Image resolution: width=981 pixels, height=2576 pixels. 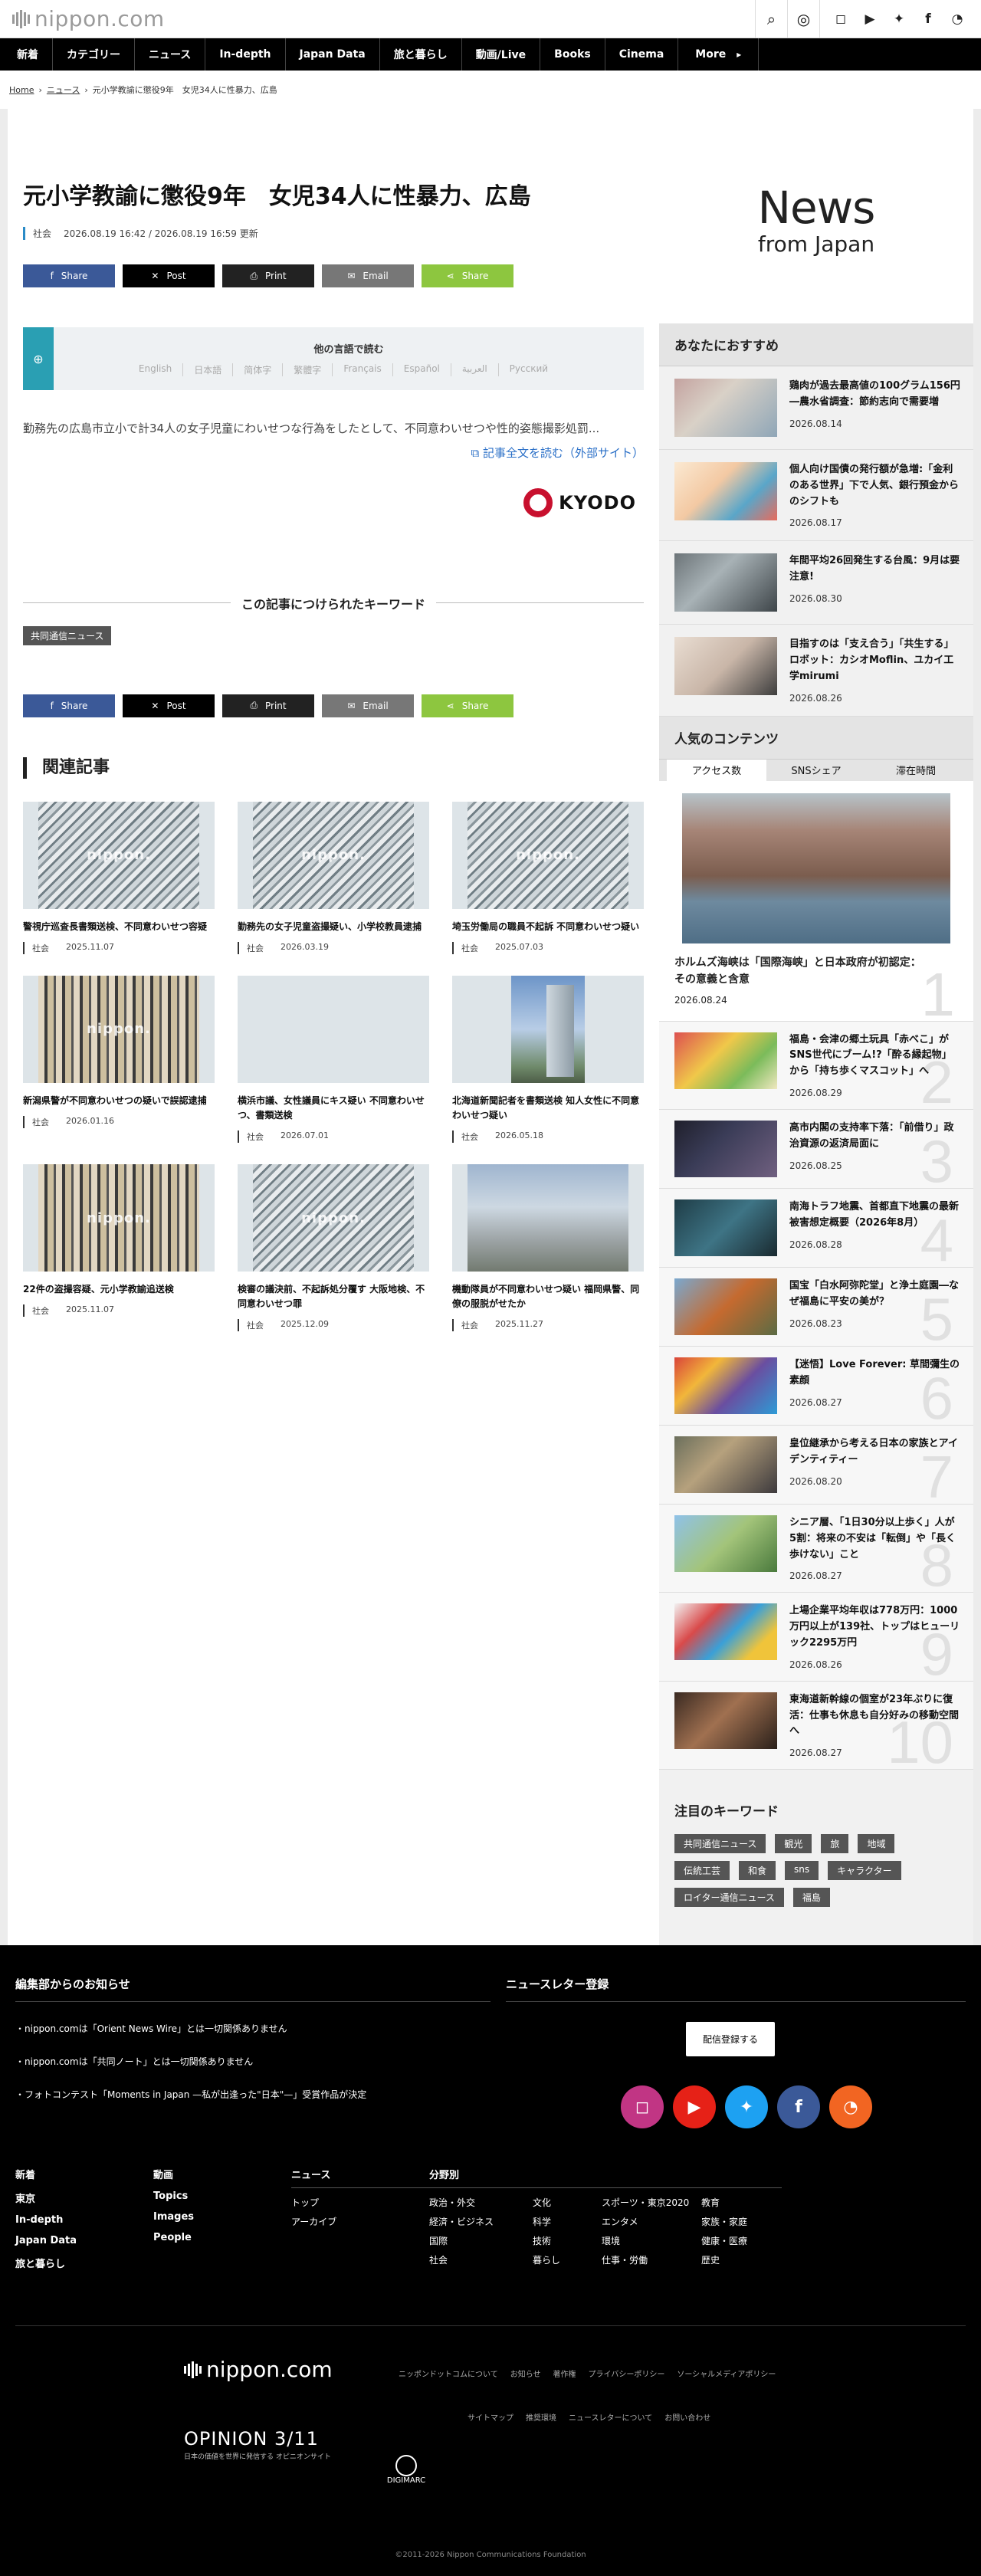 What do you see at coordinates (245, 54) in the screenshot?
I see `nav-item-in-depth: In-depth` at bounding box center [245, 54].